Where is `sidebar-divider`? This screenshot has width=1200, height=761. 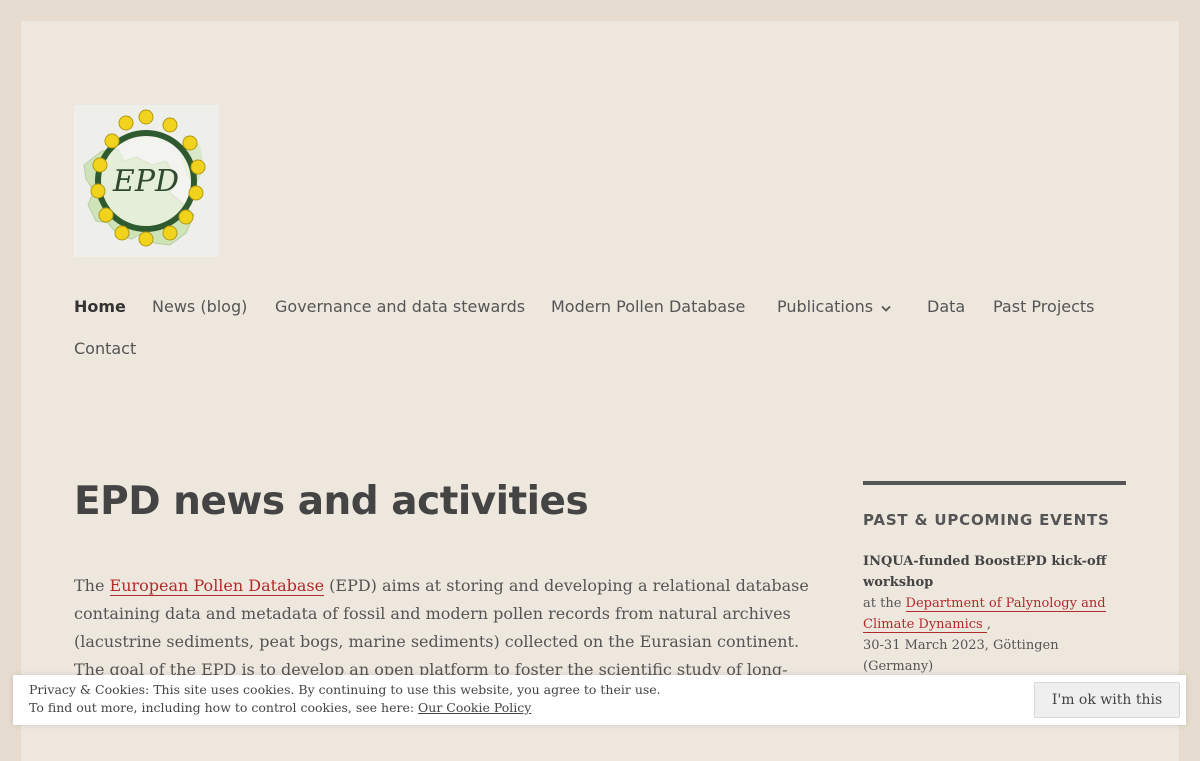 sidebar-divider is located at coordinates (994, 483).